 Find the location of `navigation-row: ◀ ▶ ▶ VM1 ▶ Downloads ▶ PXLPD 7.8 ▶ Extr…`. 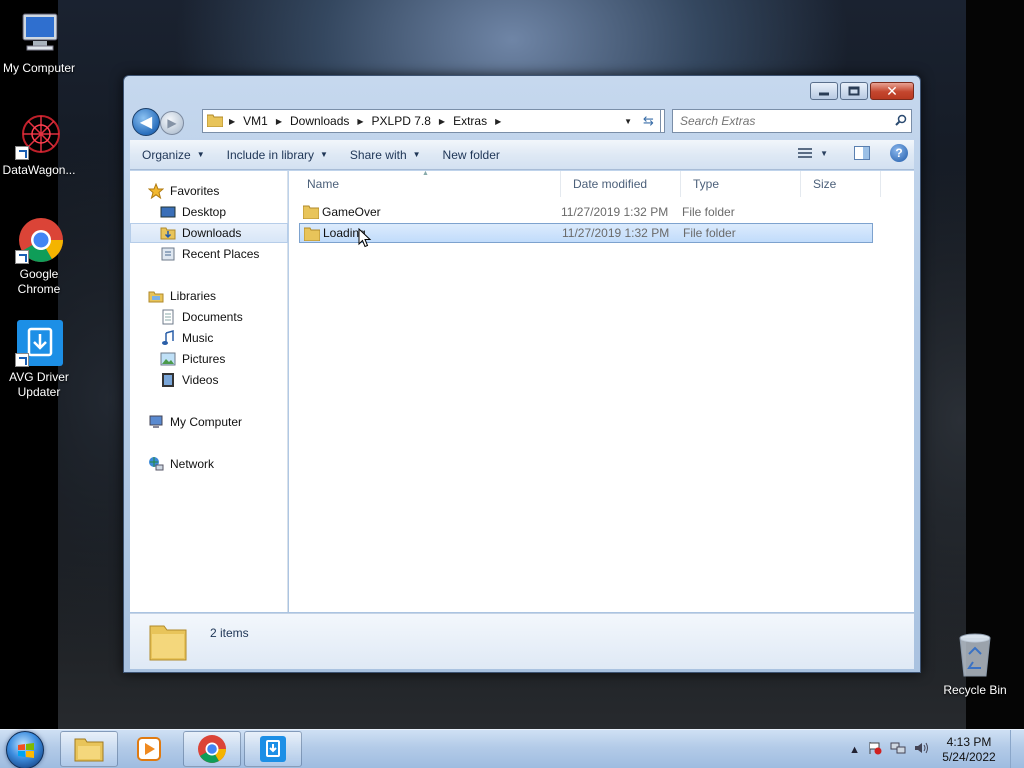

navigation-row: ◀ ▶ ▶ VM1 ▶ Downloads ▶ PXLPD 7.8 ▶ Extr… is located at coordinates (522, 121).